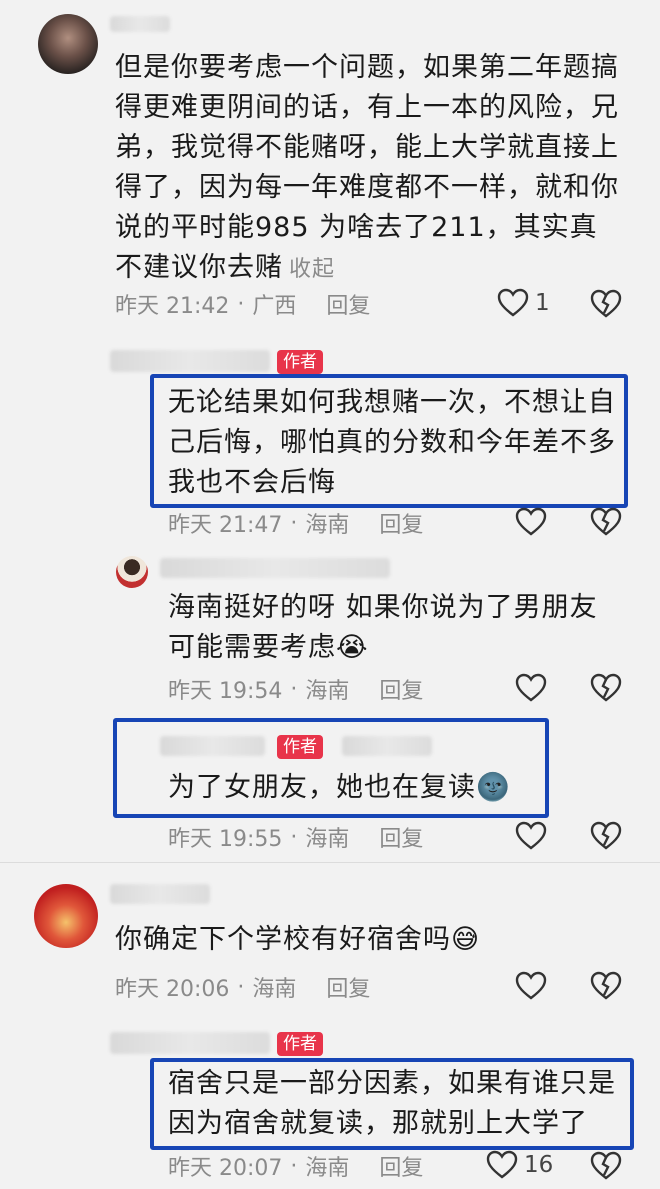 The height and width of the screenshot is (1189, 660). I want to click on reply-meta: 昨天 19:54 · 海南 回复, so click(295, 689).